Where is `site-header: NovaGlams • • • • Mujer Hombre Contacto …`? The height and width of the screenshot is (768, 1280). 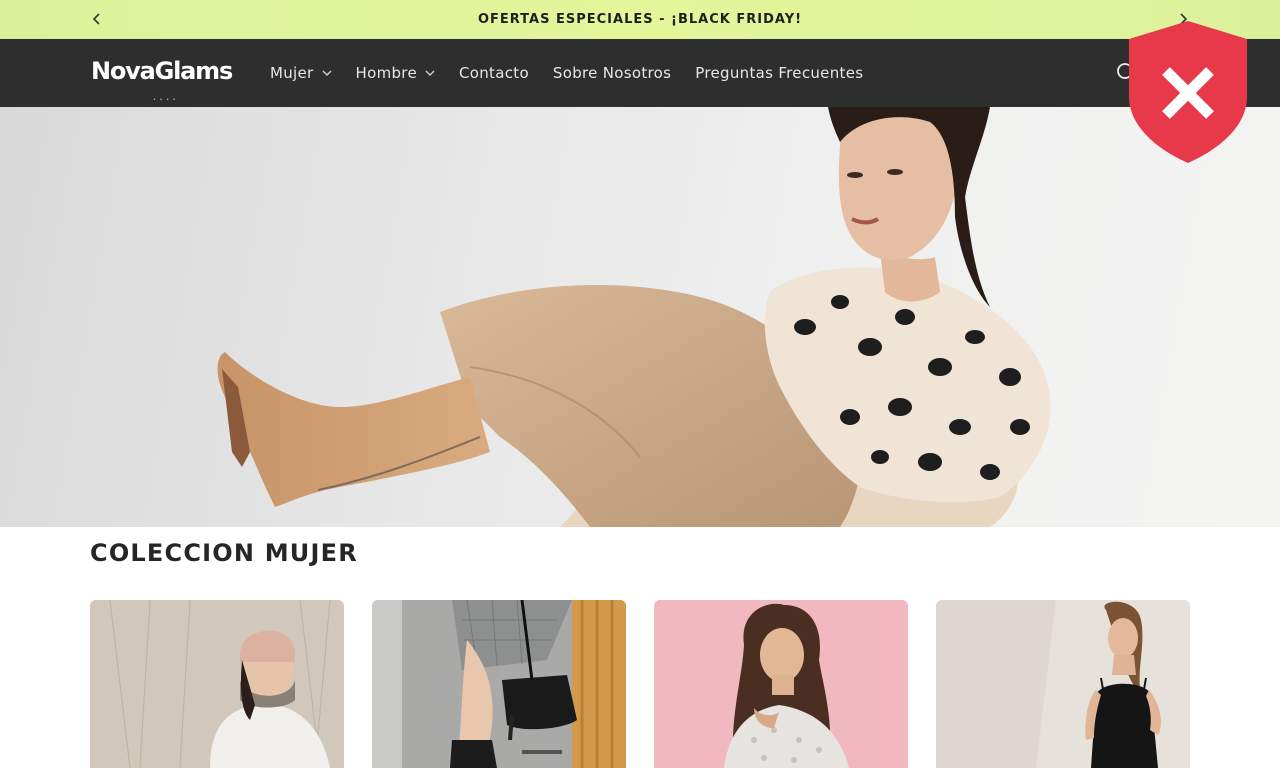 site-header: NovaGlams • • • • Mujer Hombre Contacto … is located at coordinates (640, 73).